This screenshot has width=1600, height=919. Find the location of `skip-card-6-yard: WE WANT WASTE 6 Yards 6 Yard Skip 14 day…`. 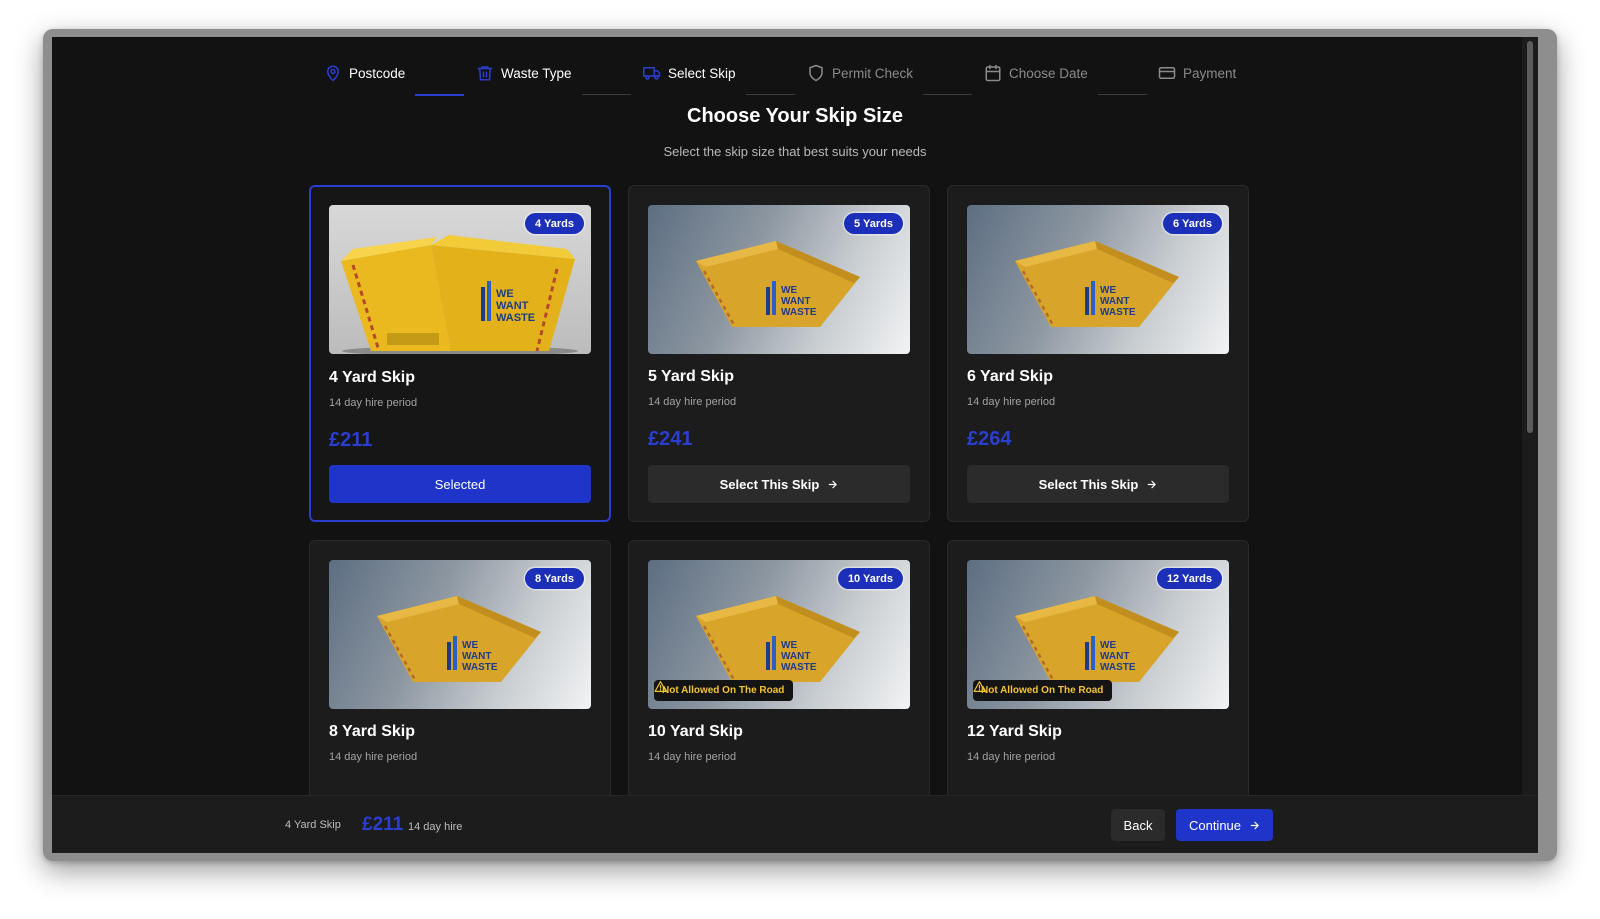

skip-card-6-yard: WE WANT WASTE 6 Yards 6 Yard Skip 14 day… is located at coordinates (1098, 353).